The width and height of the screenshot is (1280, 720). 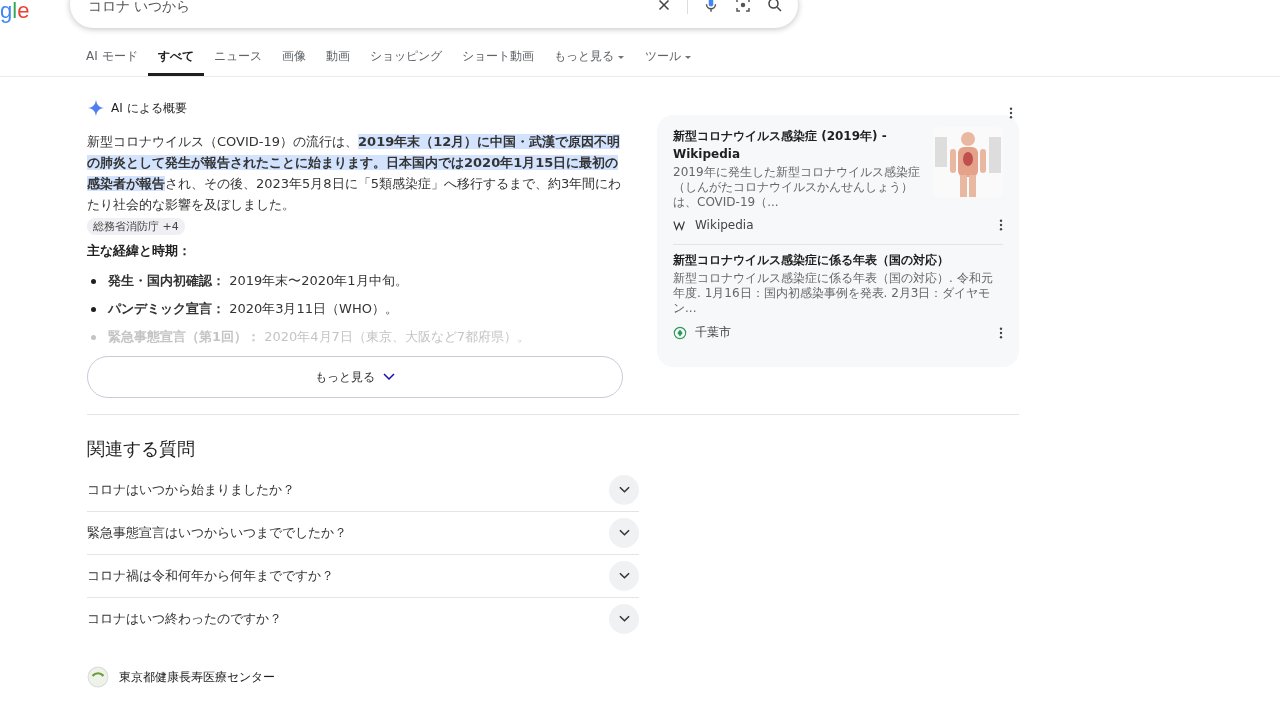 I want to click on search-tab: もっと見る, so click(x=589, y=58).